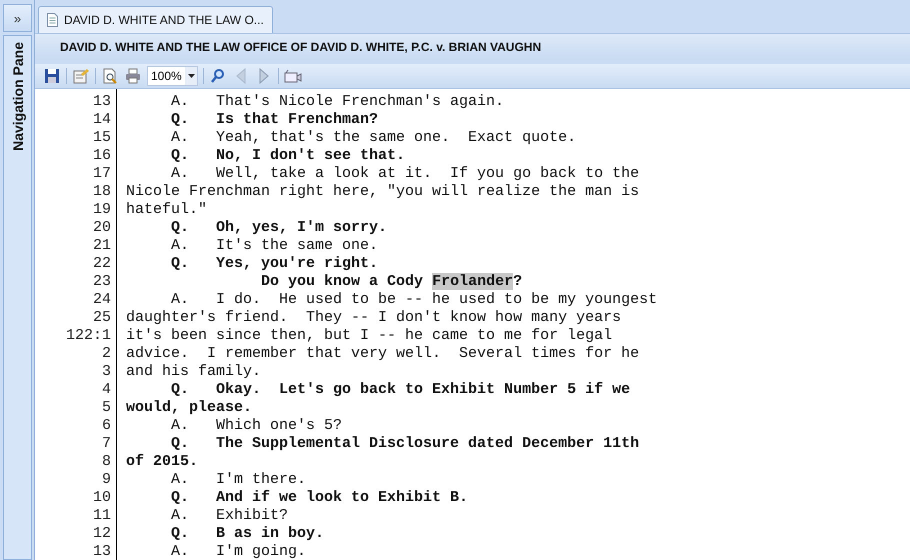 Image resolution: width=910 pixels, height=560 pixels. What do you see at coordinates (81, 76) in the screenshot?
I see `properties-icon` at bounding box center [81, 76].